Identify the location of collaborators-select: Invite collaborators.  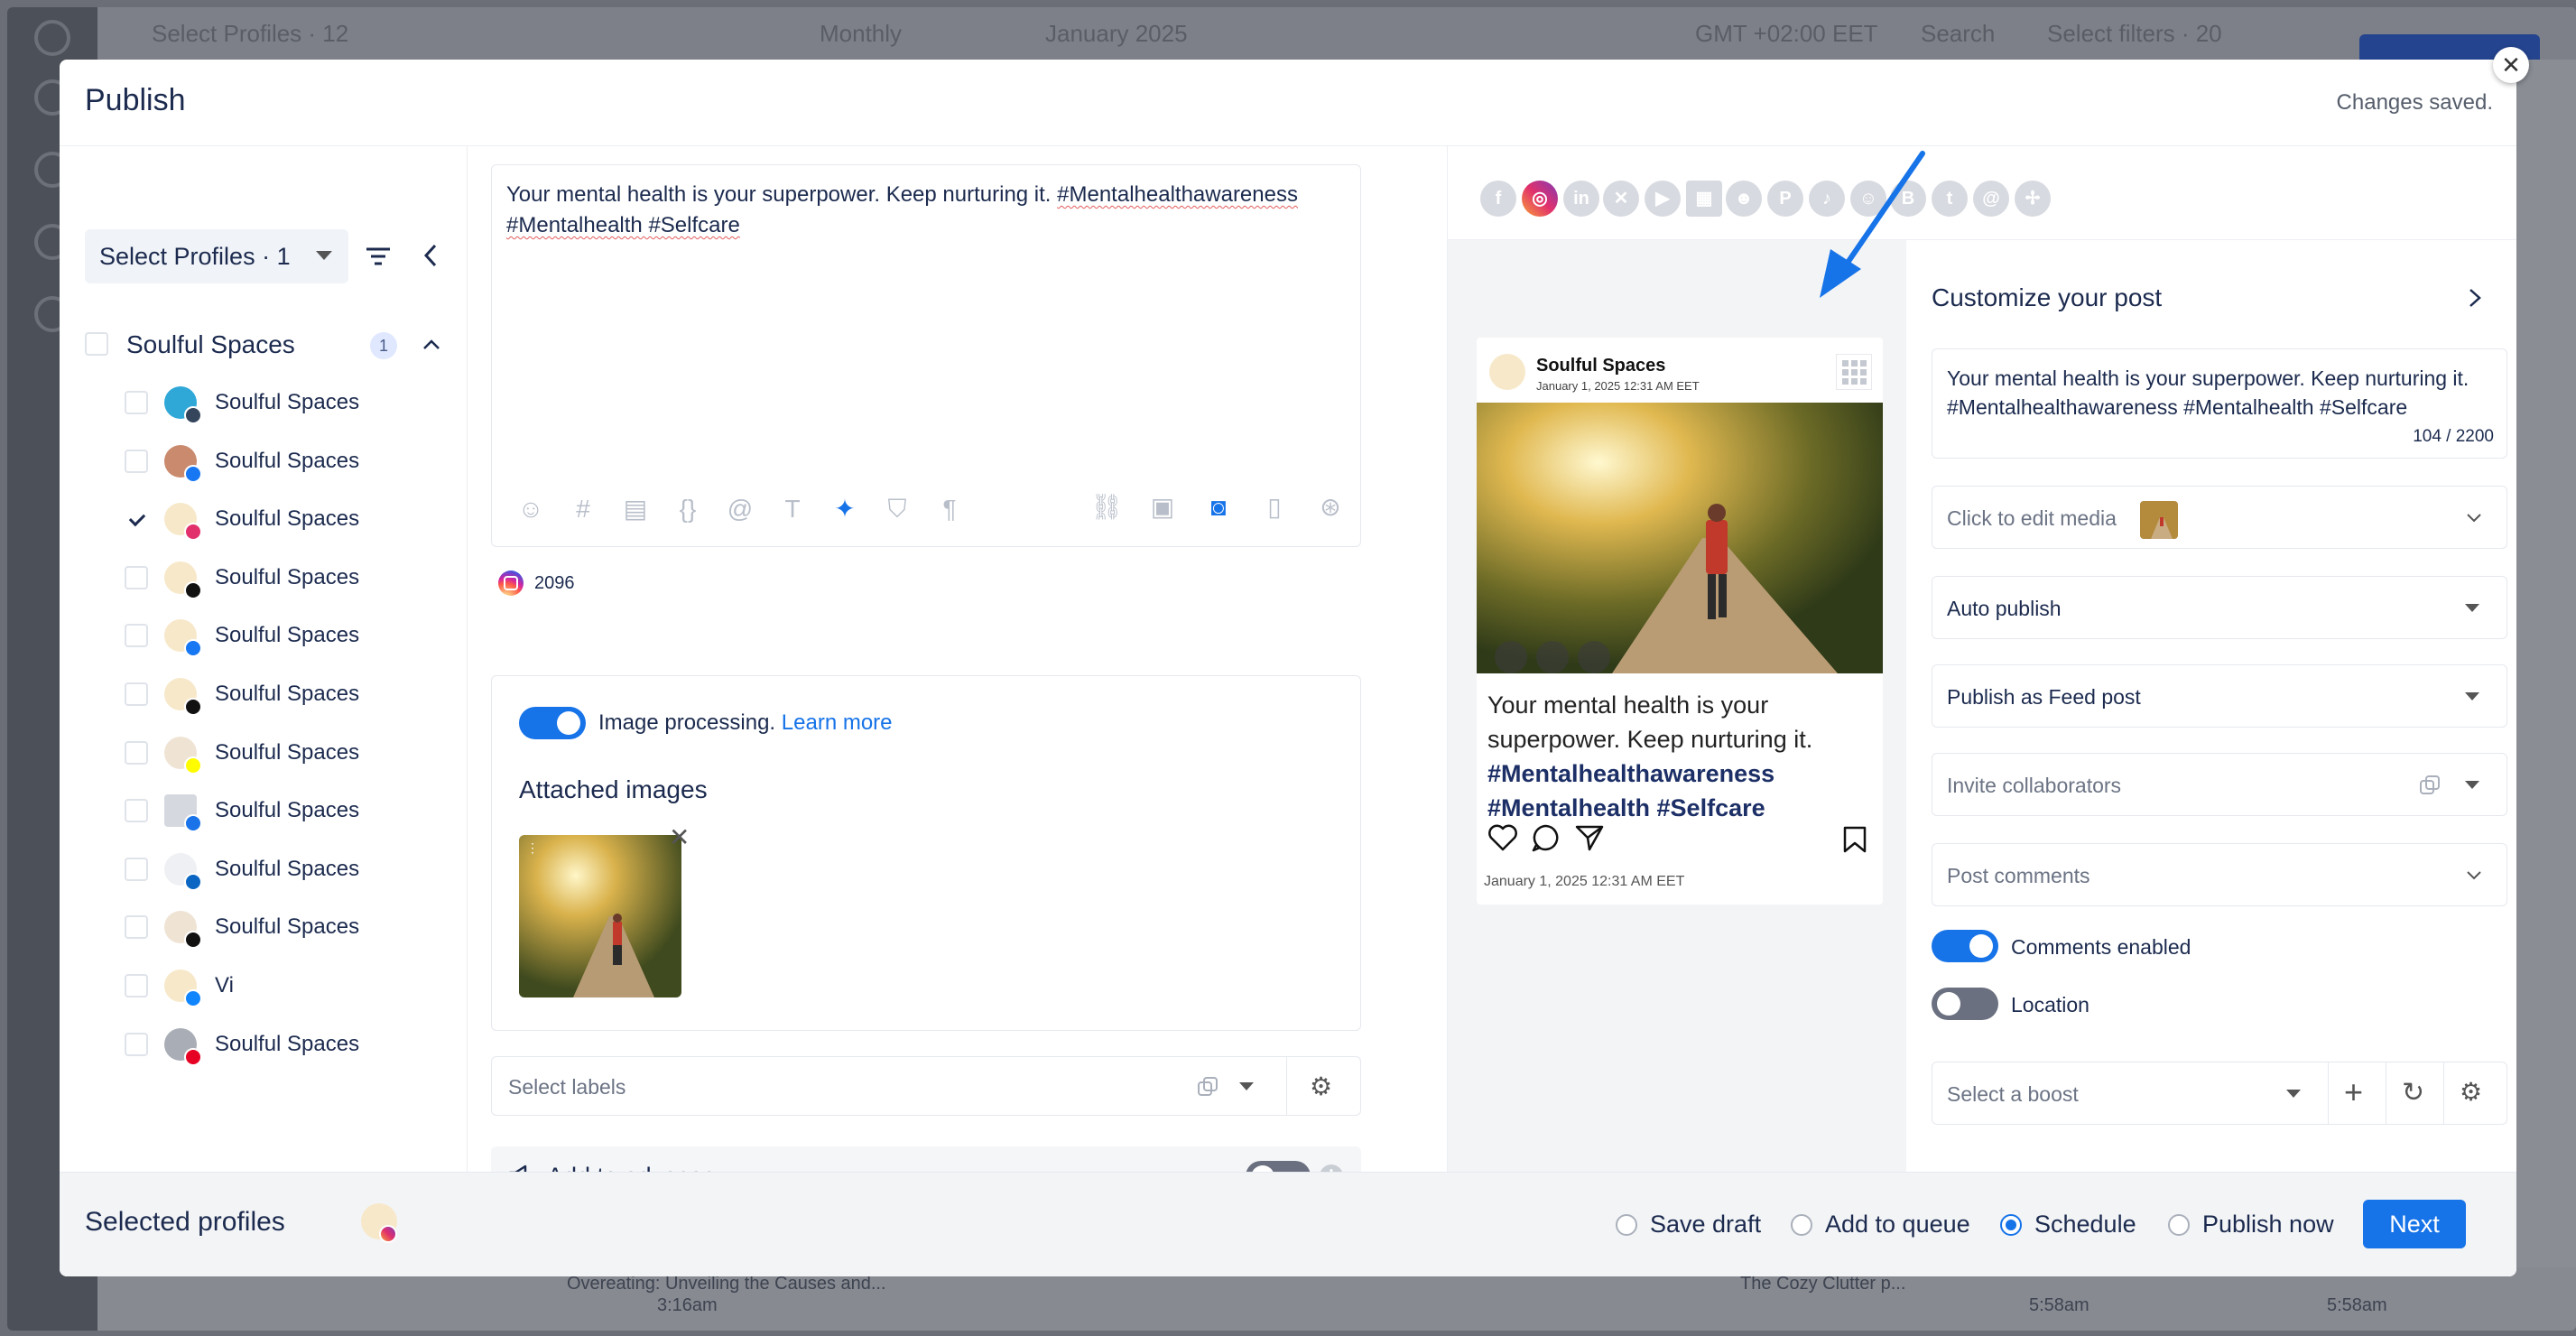
(2219, 784).